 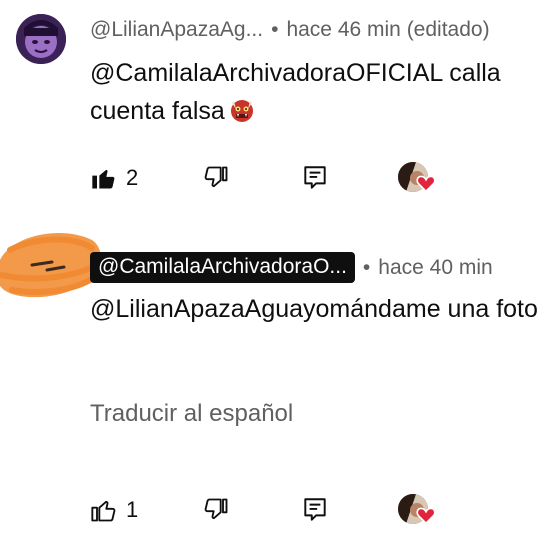 I want to click on avatar-image, so click(x=41, y=39).